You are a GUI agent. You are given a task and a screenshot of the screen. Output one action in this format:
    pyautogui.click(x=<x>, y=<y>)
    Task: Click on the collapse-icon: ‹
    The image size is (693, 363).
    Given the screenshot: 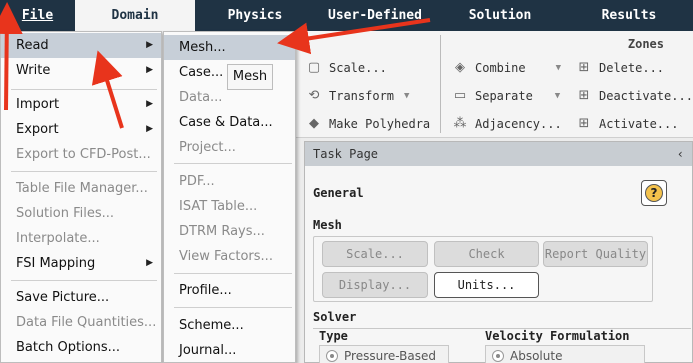 What is the action you would take?
    pyautogui.click(x=680, y=154)
    